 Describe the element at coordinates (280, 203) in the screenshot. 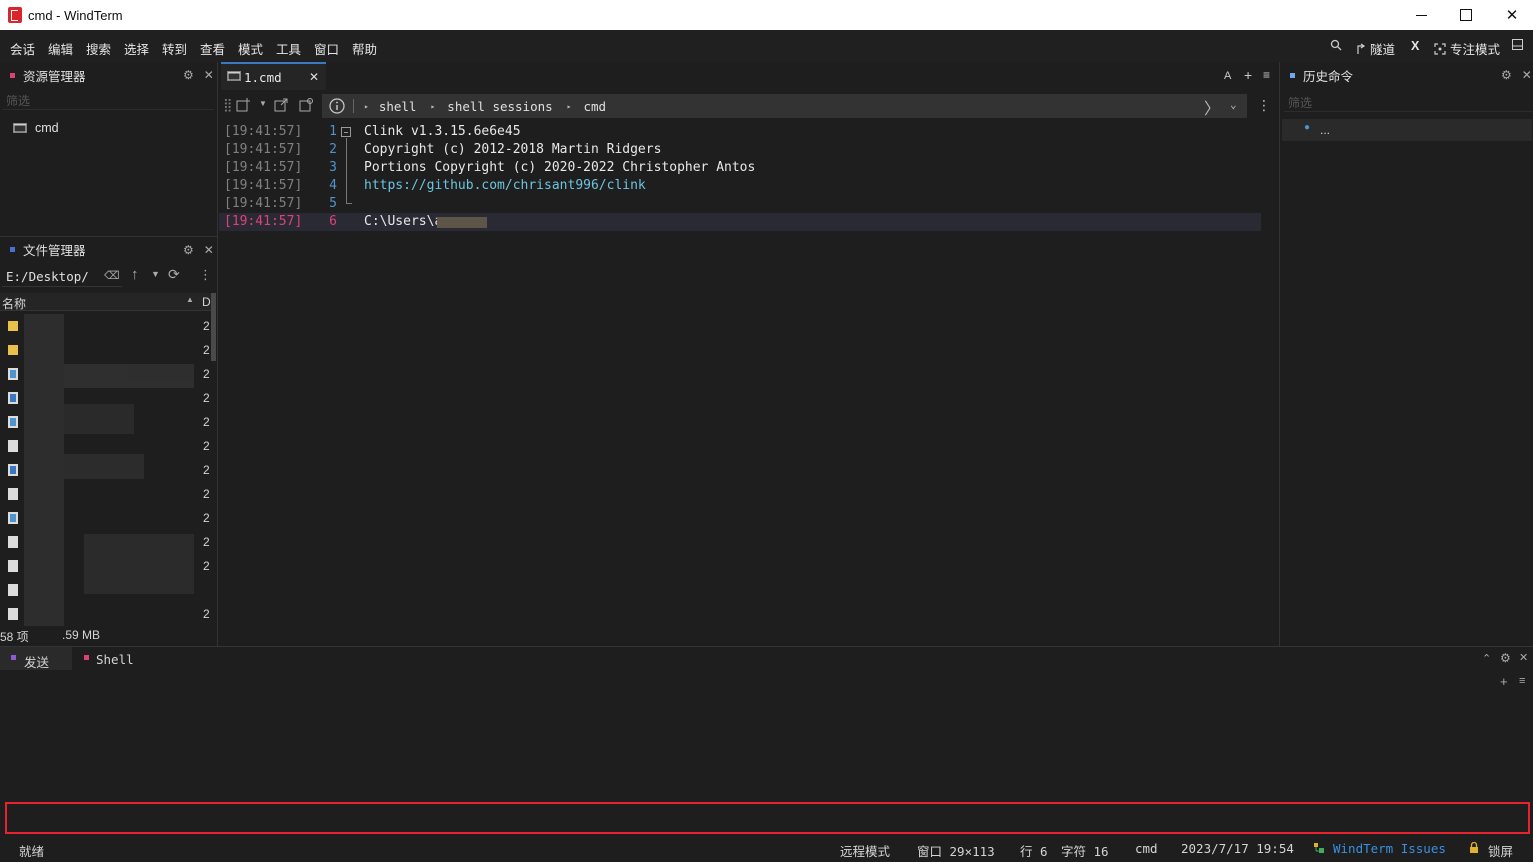

I see `terminal-line: [19:41:57] 5` at that location.